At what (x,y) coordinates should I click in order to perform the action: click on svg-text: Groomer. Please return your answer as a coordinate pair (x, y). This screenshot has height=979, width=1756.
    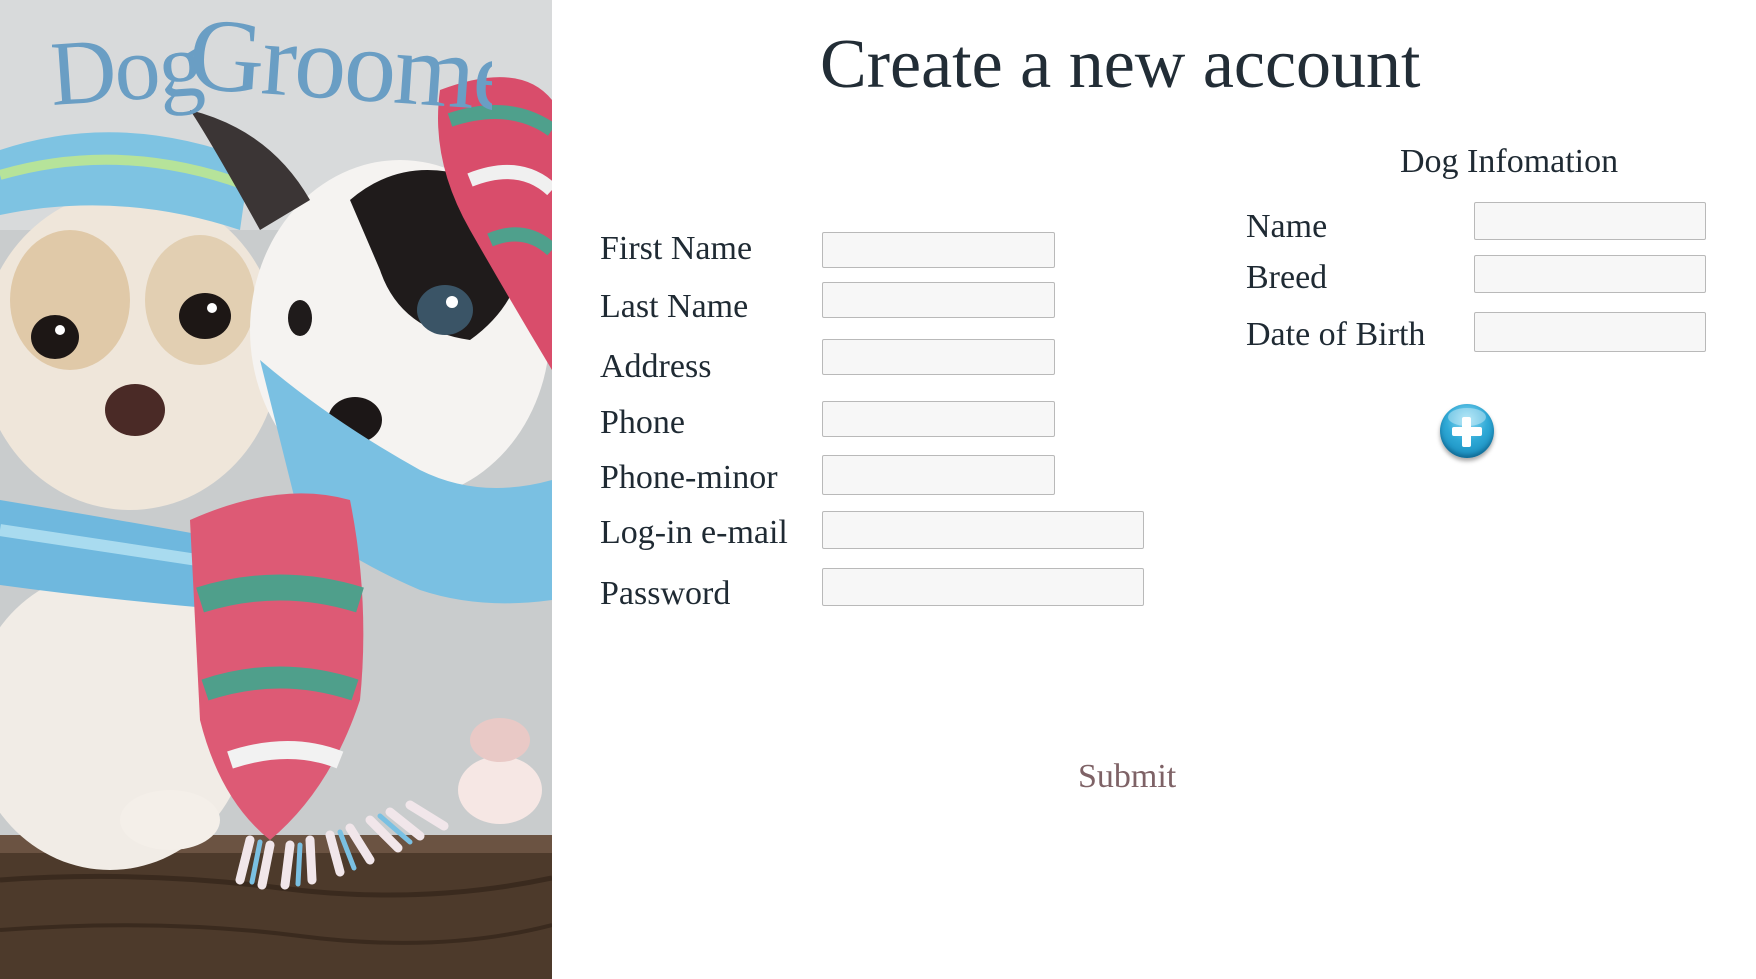
    Looking at the image, I should click on (338, 65).